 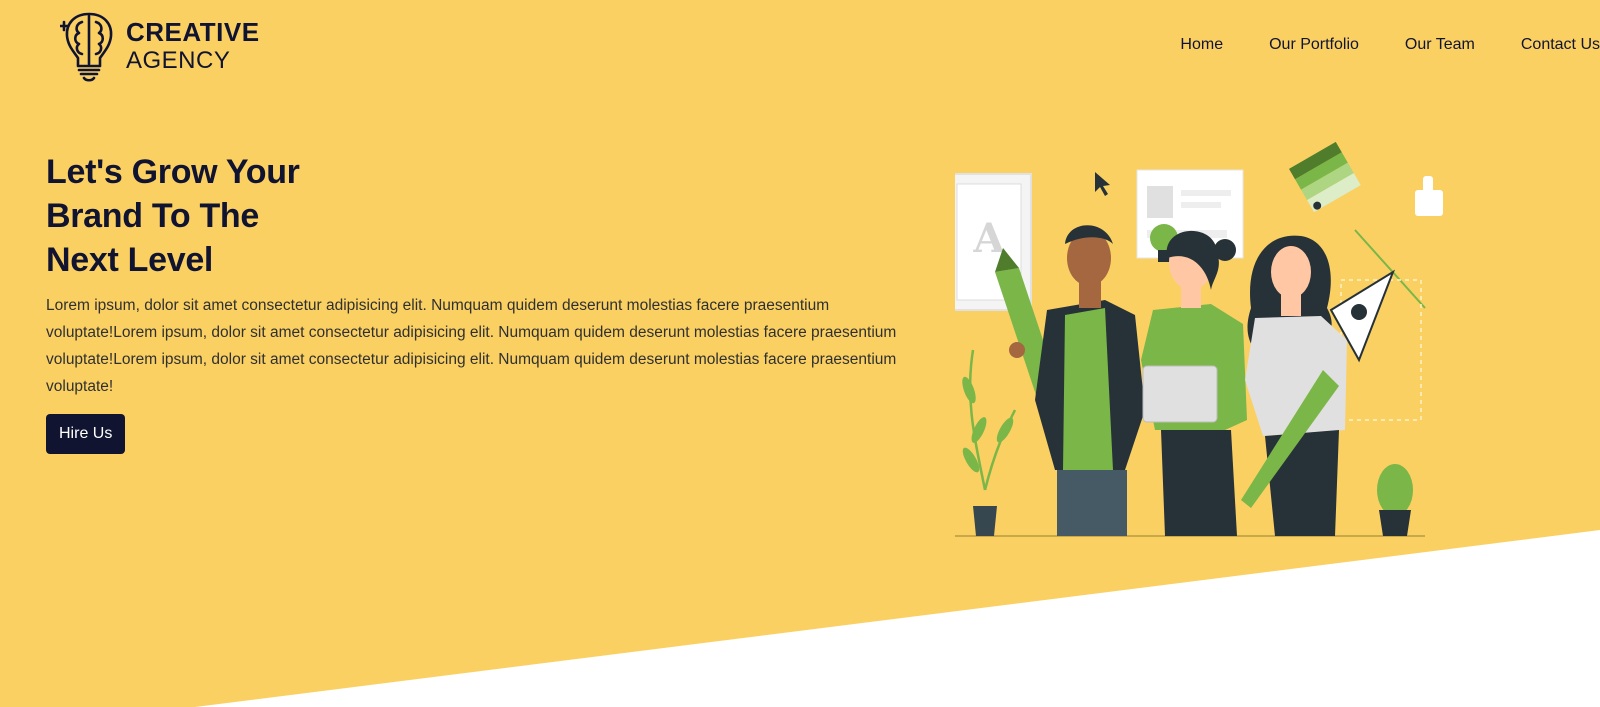 I want to click on hero-title-line2: Brand To The, so click(x=152, y=216).